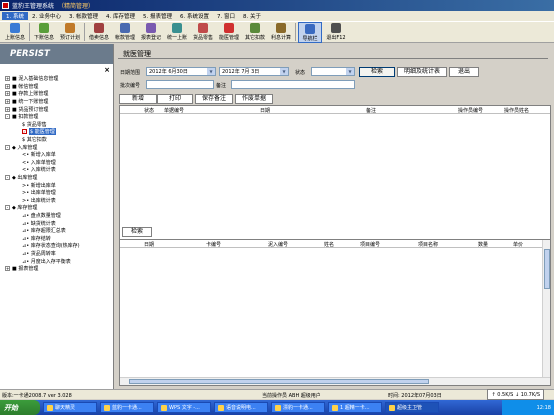 The width and height of the screenshot is (554, 415). What do you see at coordinates (56, 147) in the screenshot?
I see `tree-item: - ◆ 入库管理` at bounding box center [56, 147].